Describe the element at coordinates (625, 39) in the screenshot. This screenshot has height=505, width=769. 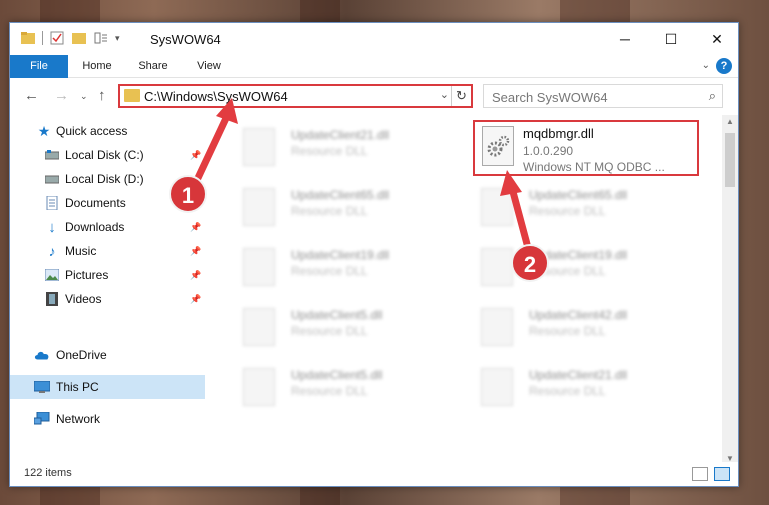
I see `minimize-button: ─` at that location.